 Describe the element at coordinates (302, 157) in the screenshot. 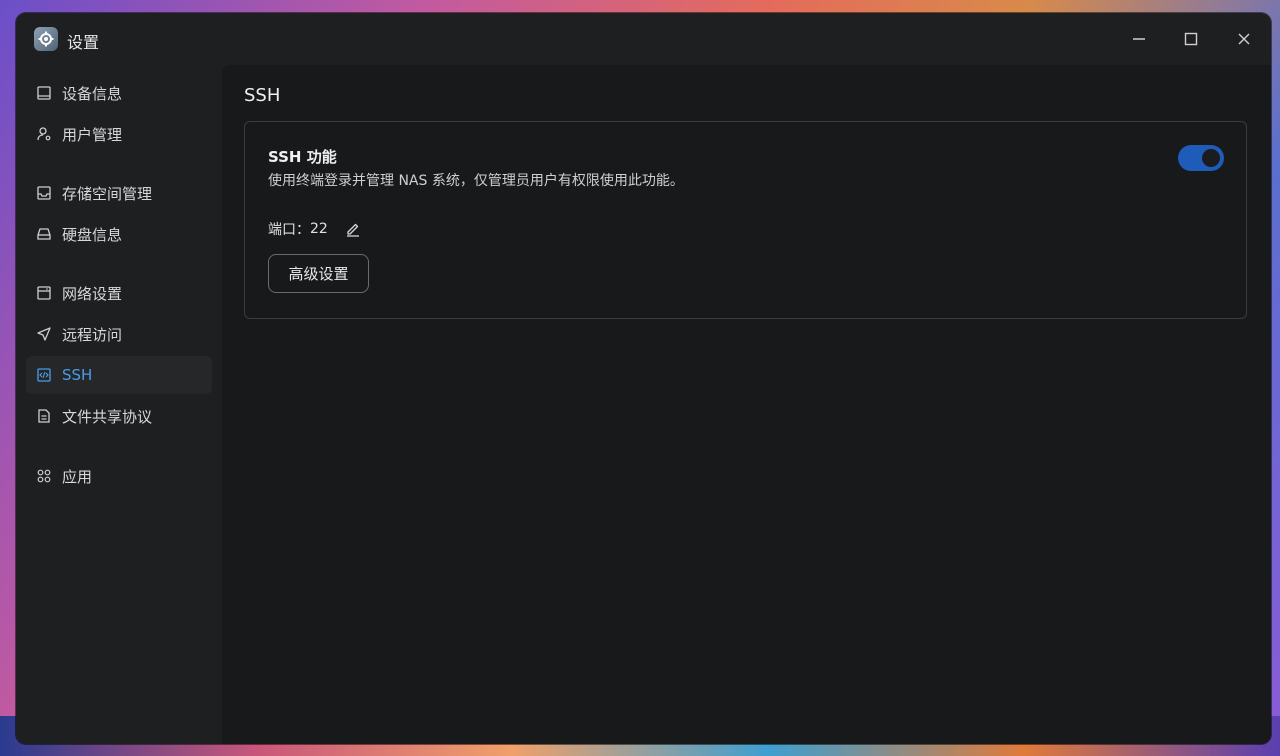

I see `card-title: SSH 功能` at that location.